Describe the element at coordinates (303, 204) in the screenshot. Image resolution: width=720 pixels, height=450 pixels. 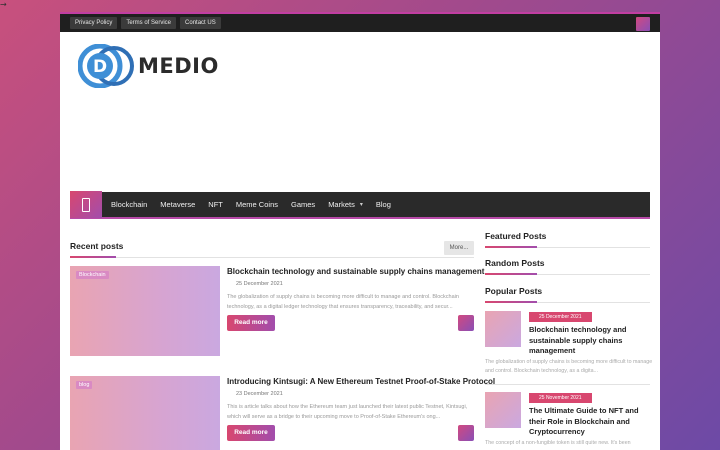
I see `nav-item-games: Games` at that location.